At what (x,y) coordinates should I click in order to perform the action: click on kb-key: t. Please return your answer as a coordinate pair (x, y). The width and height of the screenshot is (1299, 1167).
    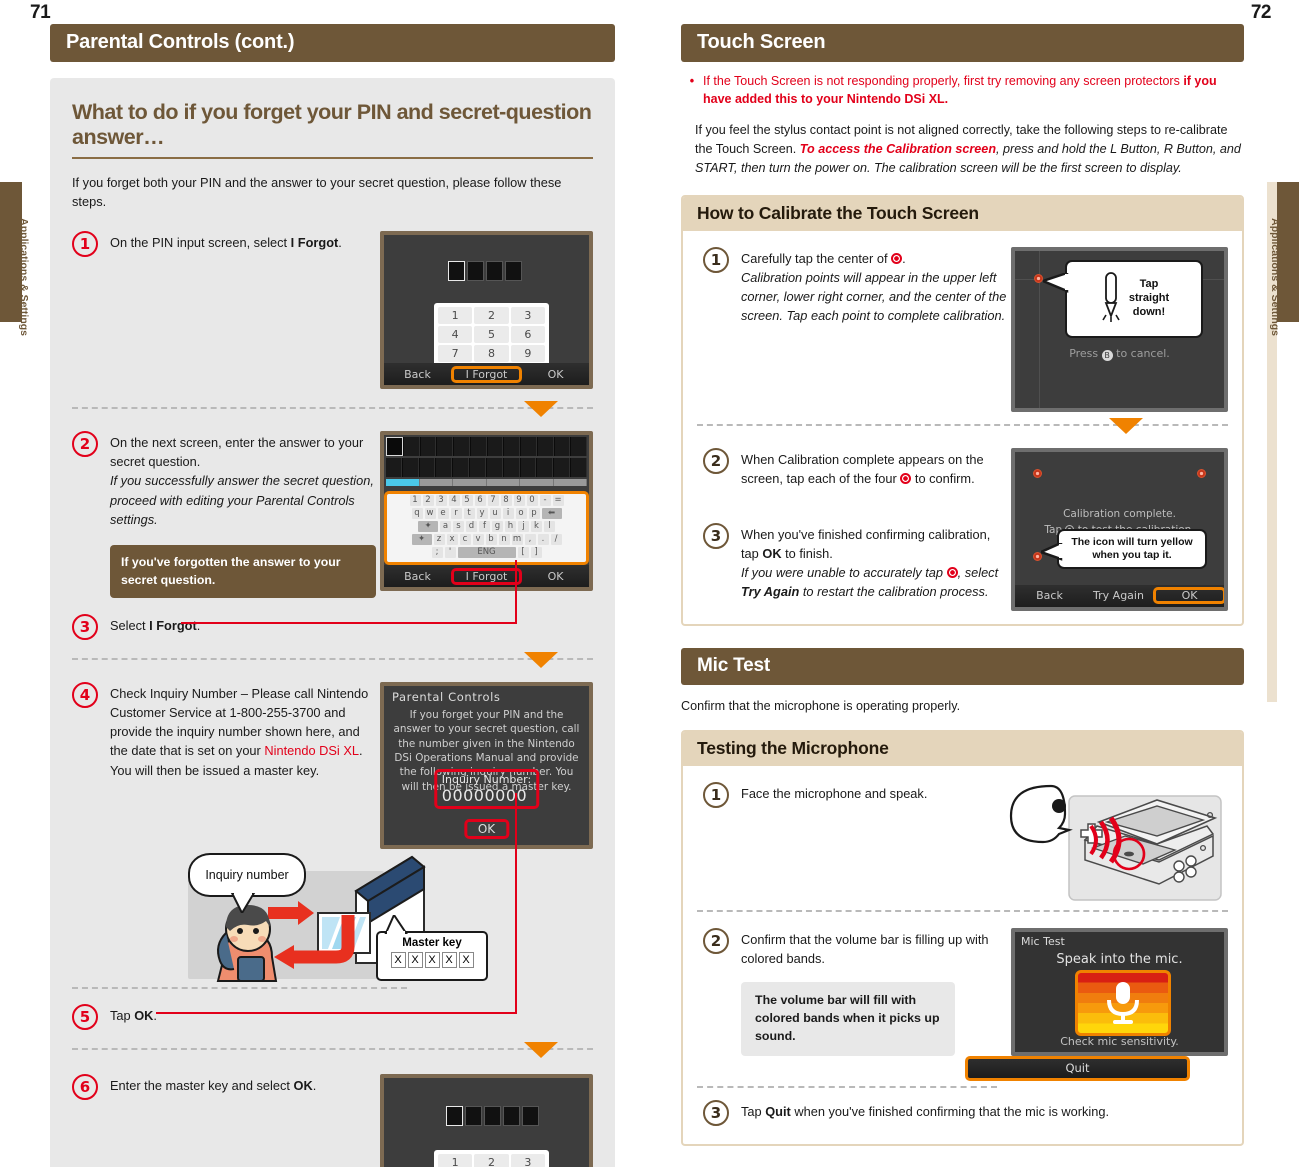
    Looking at the image, I should click on (469, 514).